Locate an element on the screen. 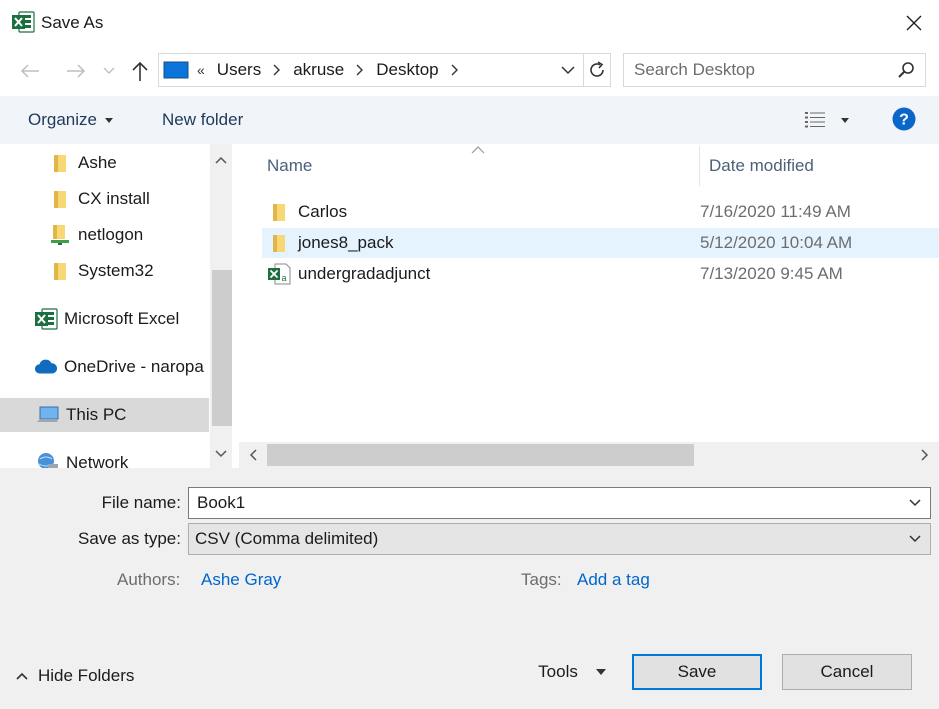 The height and width of the screenshot is (709, 939). change-view-button is located at coordinates (826, 120).